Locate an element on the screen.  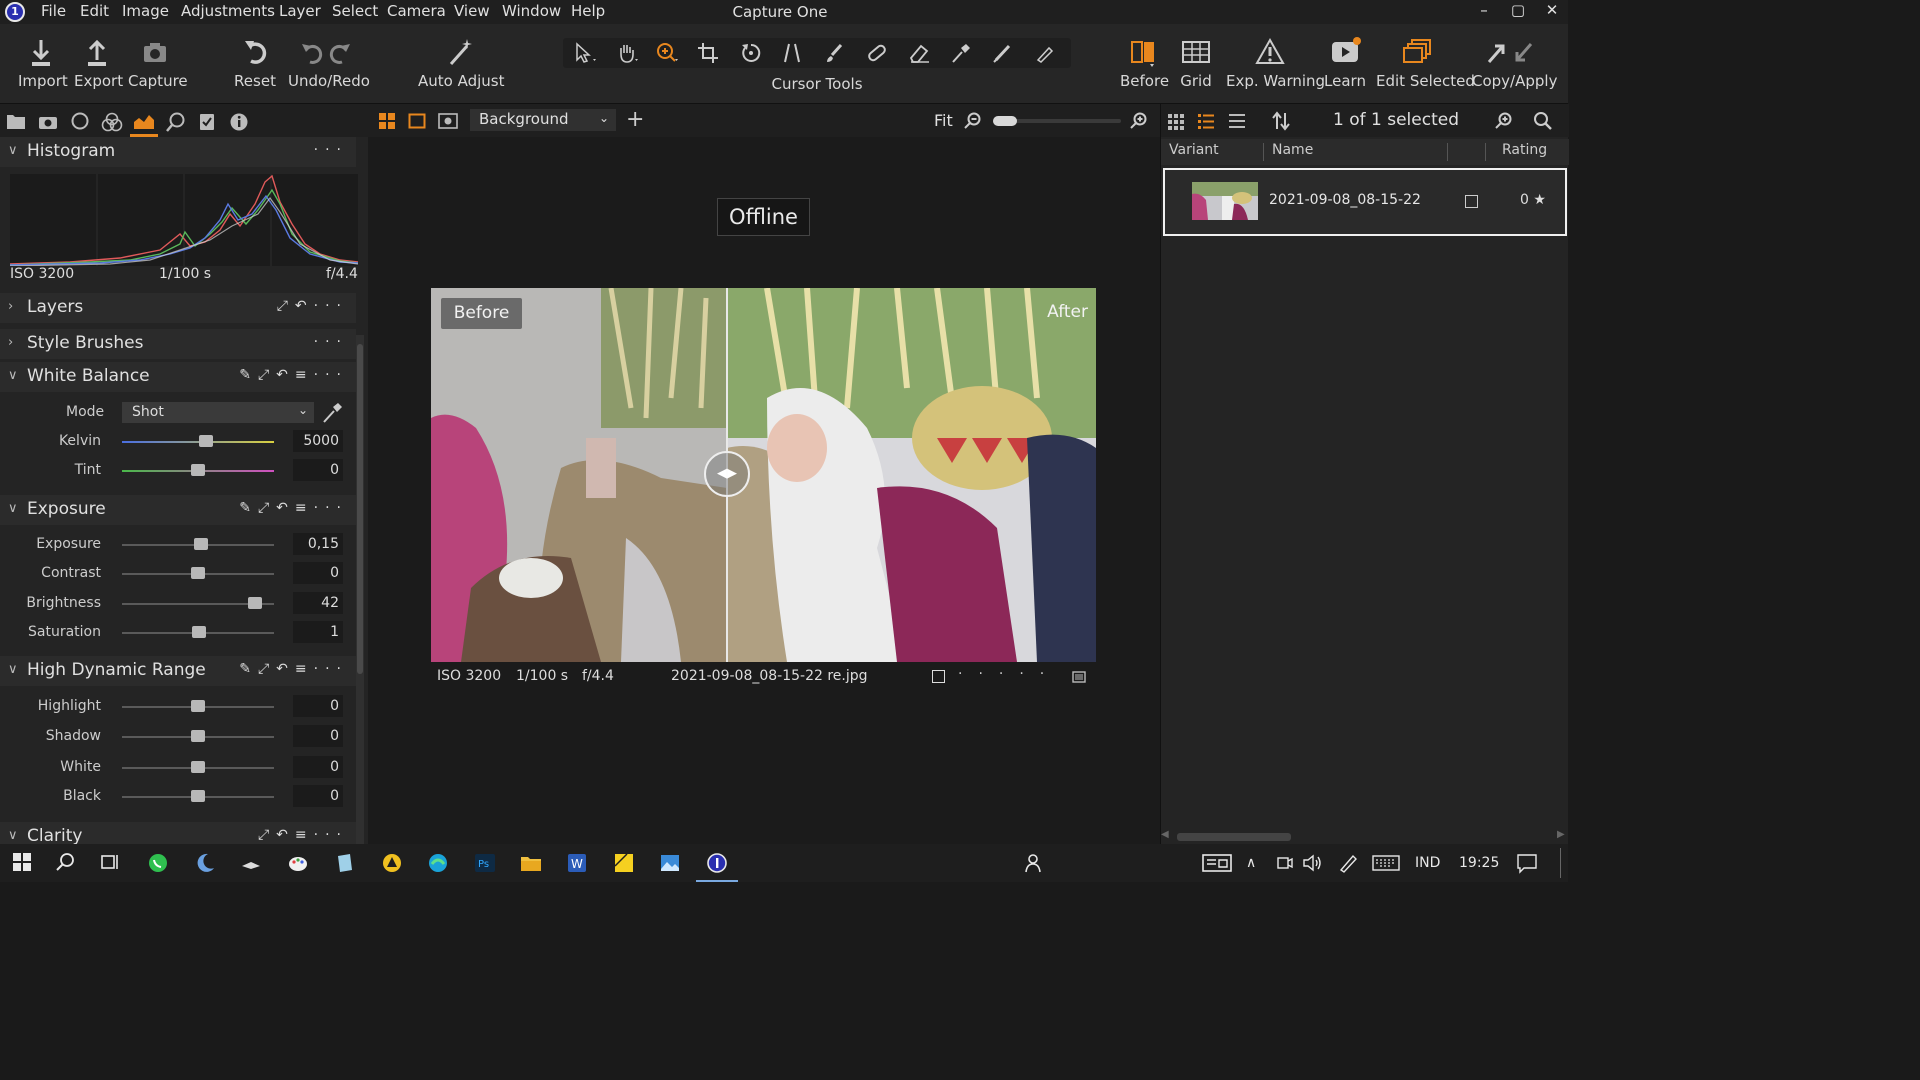
photos-app-icon is located at coordinates (670, 863).